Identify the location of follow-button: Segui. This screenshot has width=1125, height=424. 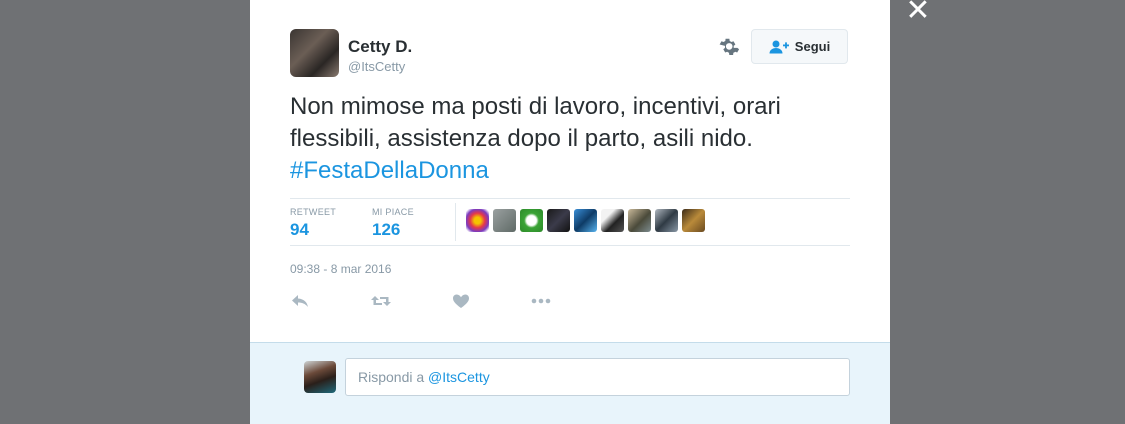
(799, 46).